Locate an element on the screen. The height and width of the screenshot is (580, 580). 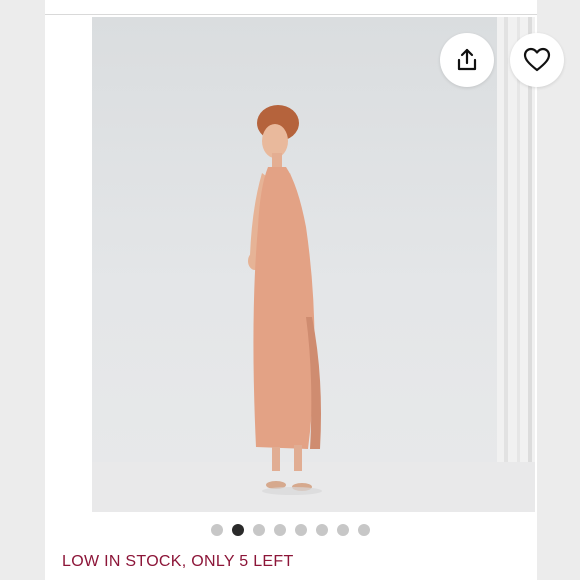
share-icon is located at coordinates (467, 59).